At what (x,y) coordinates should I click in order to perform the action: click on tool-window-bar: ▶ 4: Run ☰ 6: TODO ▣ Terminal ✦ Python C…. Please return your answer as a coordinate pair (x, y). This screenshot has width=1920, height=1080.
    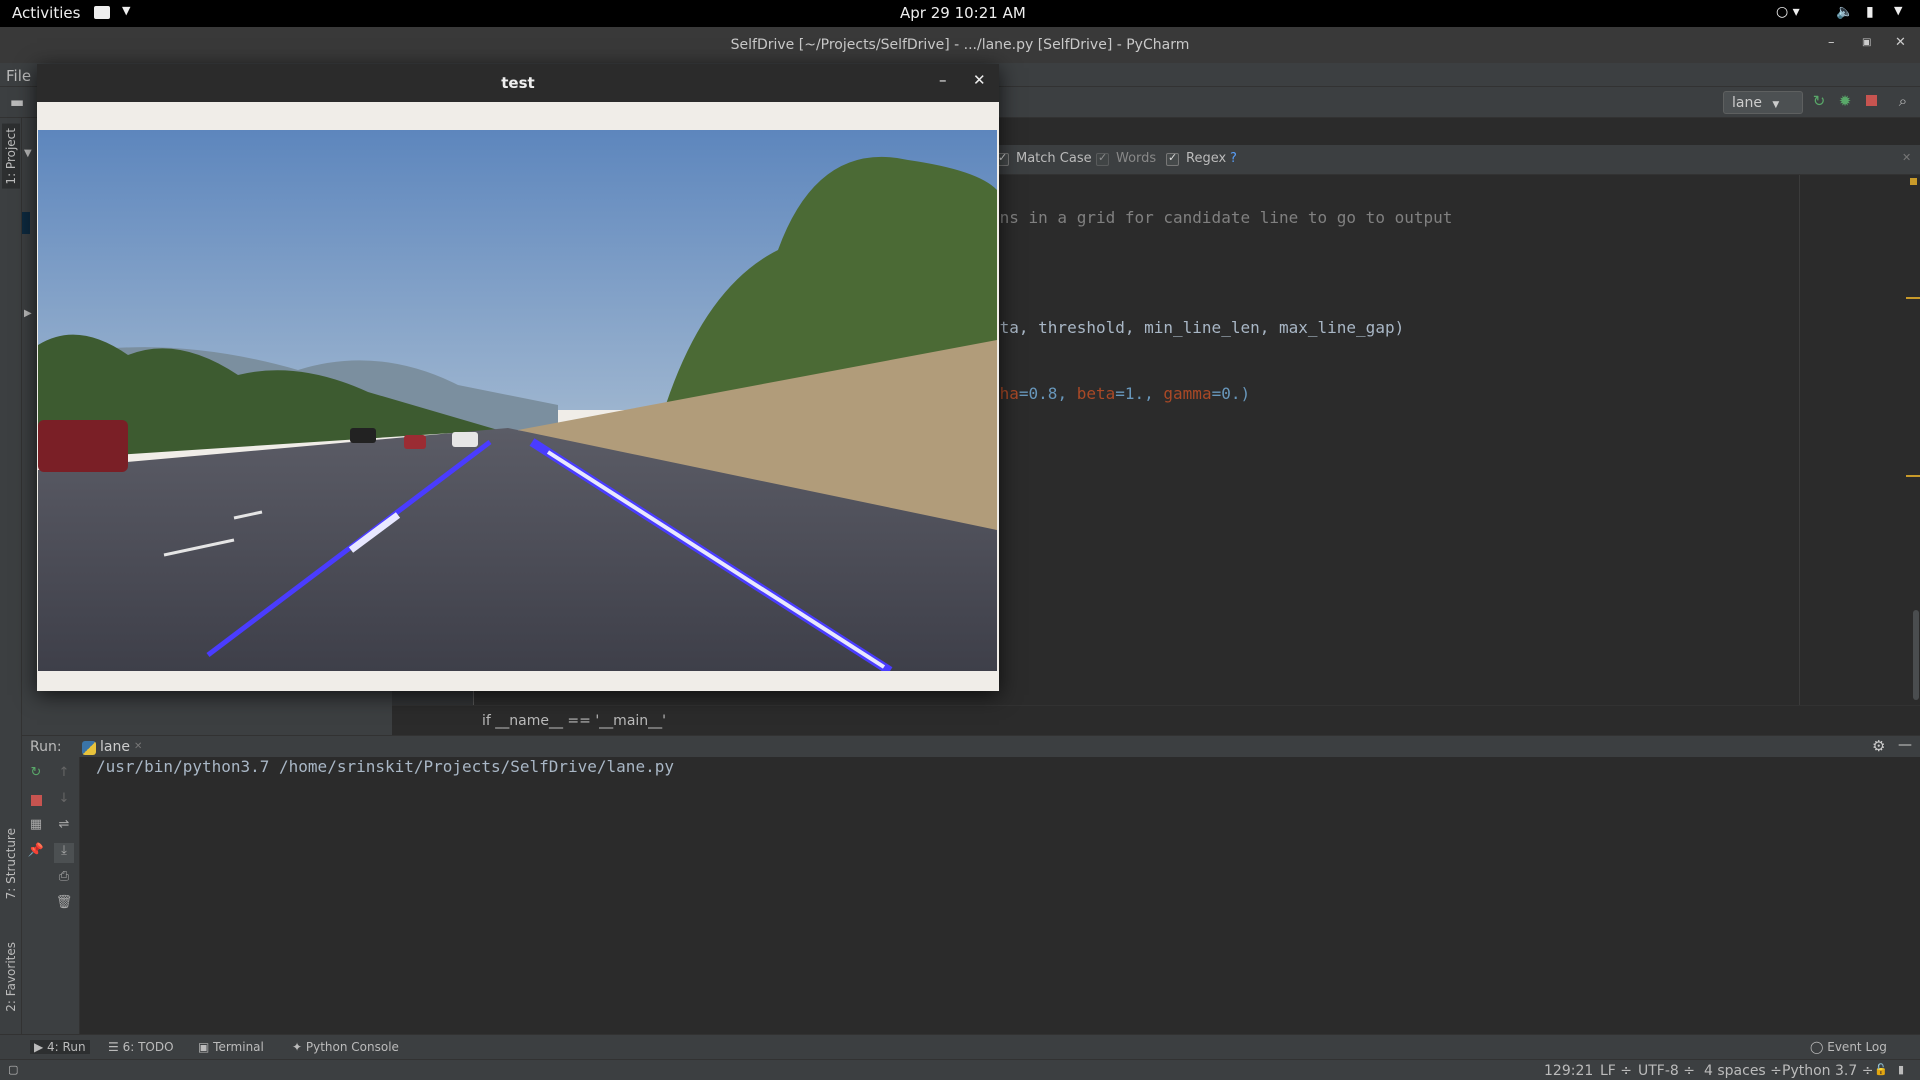
    Looking at the image, I should click on (960, 1046).